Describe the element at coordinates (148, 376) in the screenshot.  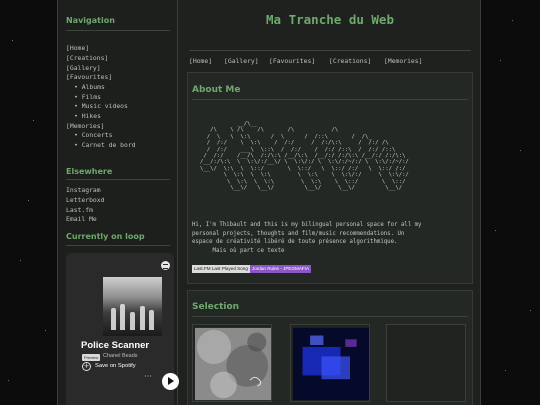
I see `more-options-icon: ···` at that location.